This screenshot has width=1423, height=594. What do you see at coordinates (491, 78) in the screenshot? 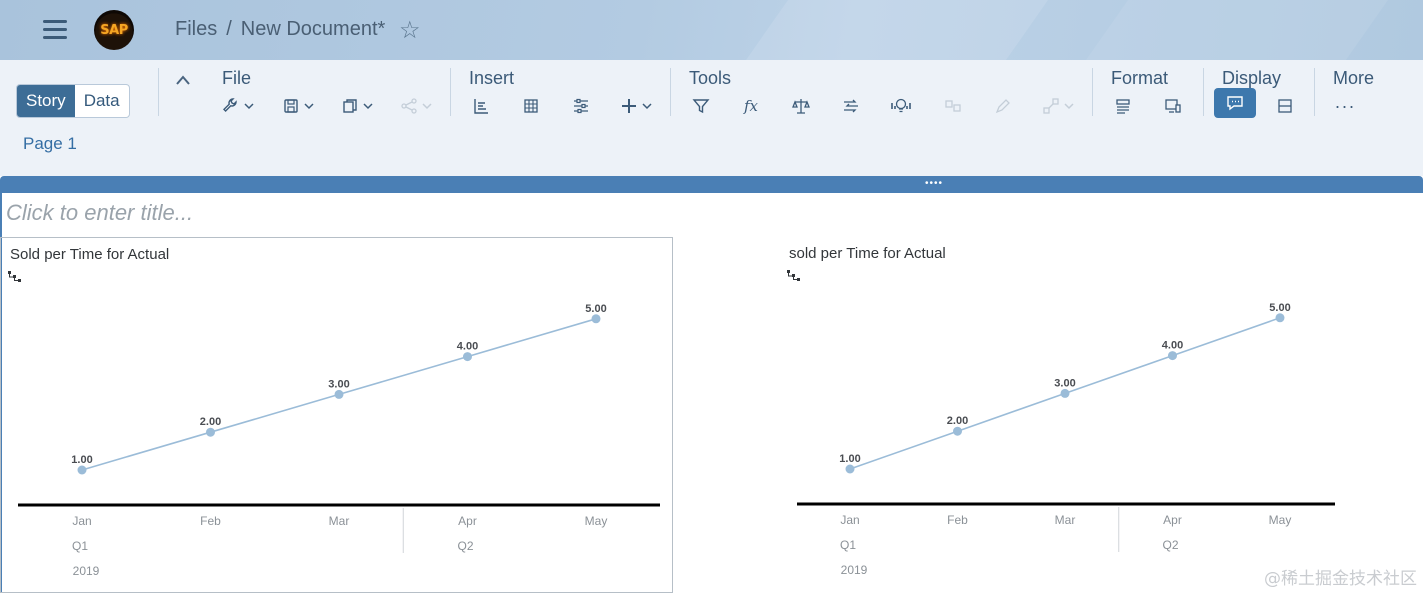
I see `insert-group-label: Insert` at bounding box center [491, 78].